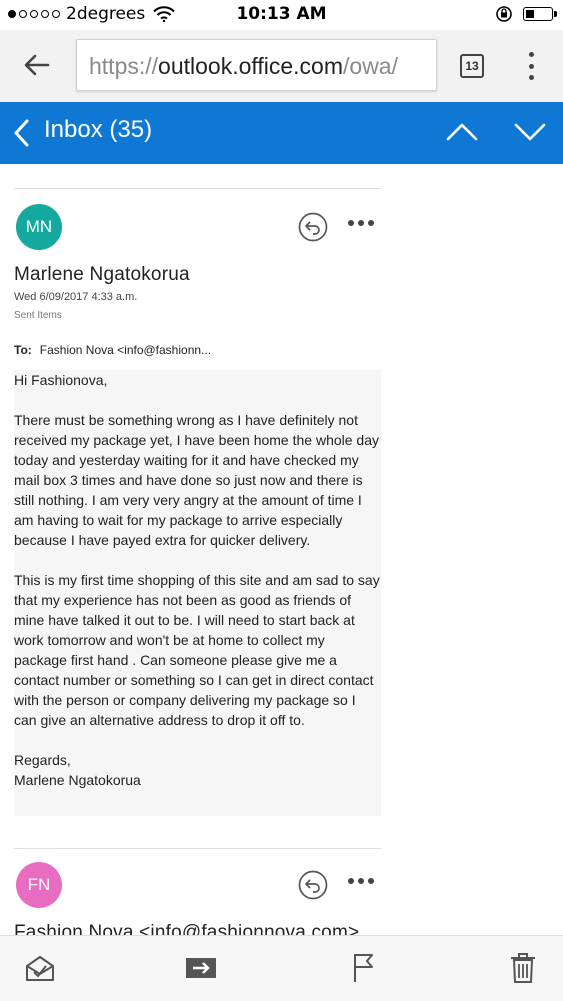 The width and height of the screenshot is (563, 1001). I want to click on browser-menu-icon, so click(532, 66).